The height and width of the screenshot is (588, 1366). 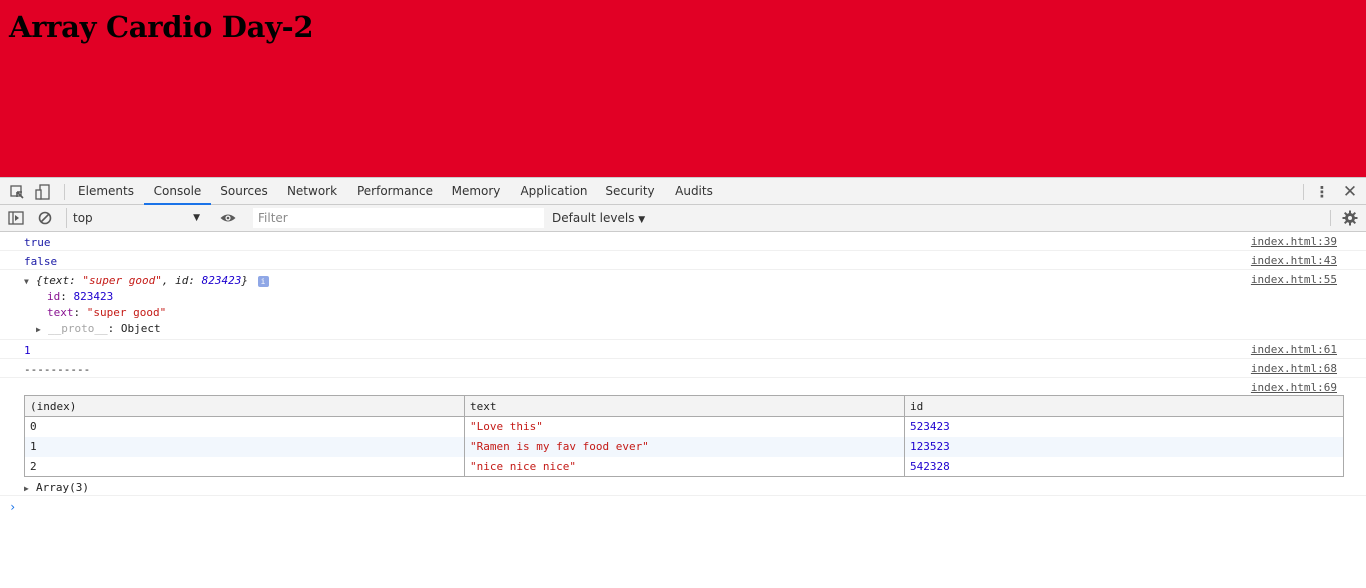 I want to click on table-cell: "Love this", so click(x=684, y=426).